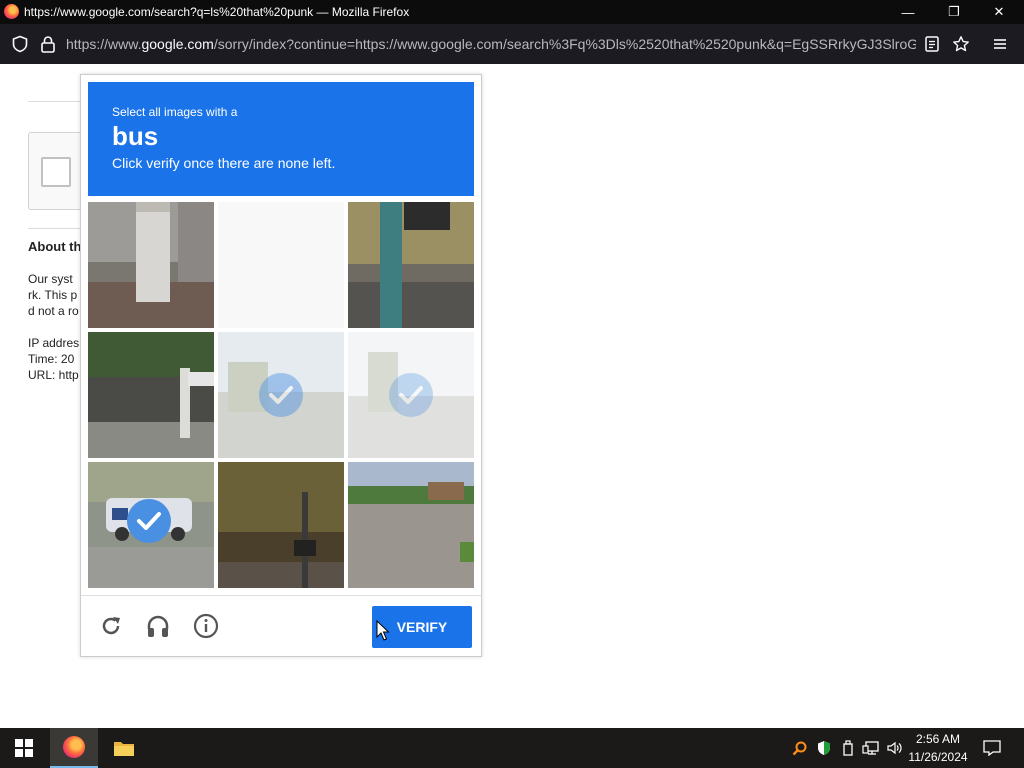  I want to click on audio-challenge-icon, so click(158, 626).